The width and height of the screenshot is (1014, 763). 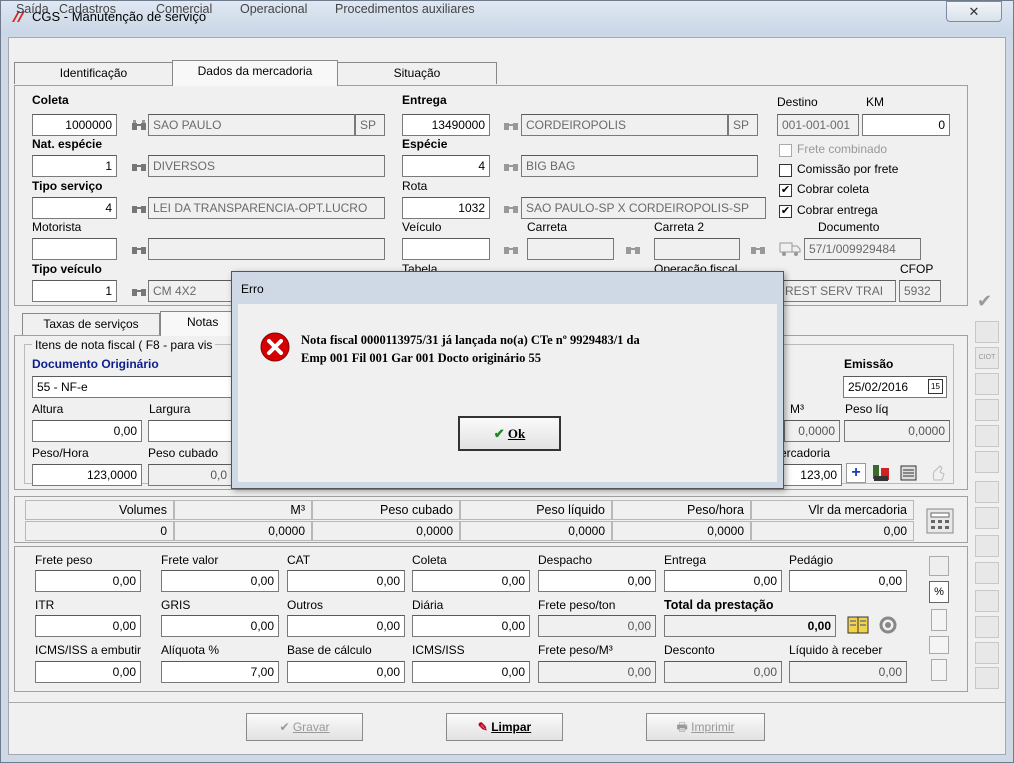 What do you see at coordinates (471, 626) in the screenshot?
I see `diaria-input: 0,00` at bounding box center [471, 626].